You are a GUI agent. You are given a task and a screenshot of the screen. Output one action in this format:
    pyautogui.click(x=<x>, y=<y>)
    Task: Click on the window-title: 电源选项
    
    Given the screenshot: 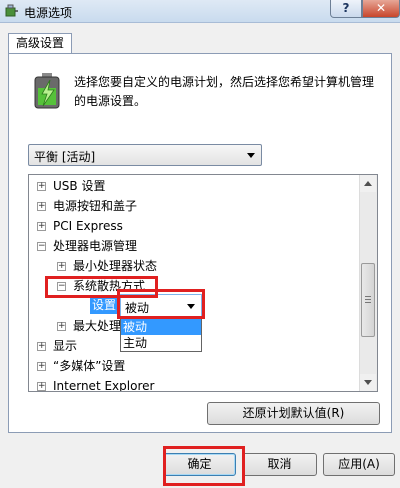 What is the action you would take?
    pyautogui.click(x=48, y=13)
    